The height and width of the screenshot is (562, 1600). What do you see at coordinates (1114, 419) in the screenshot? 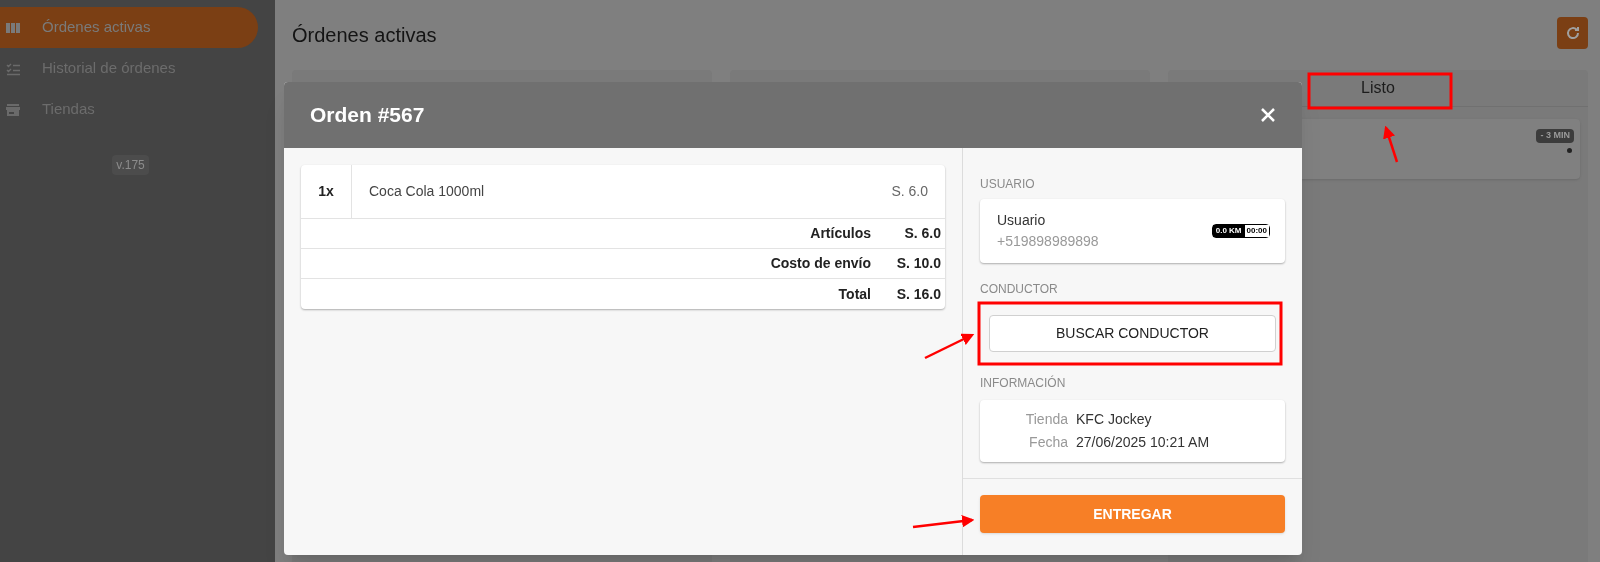
I see `info-value: KFC Jockey` at bounding box center [1114, 419].